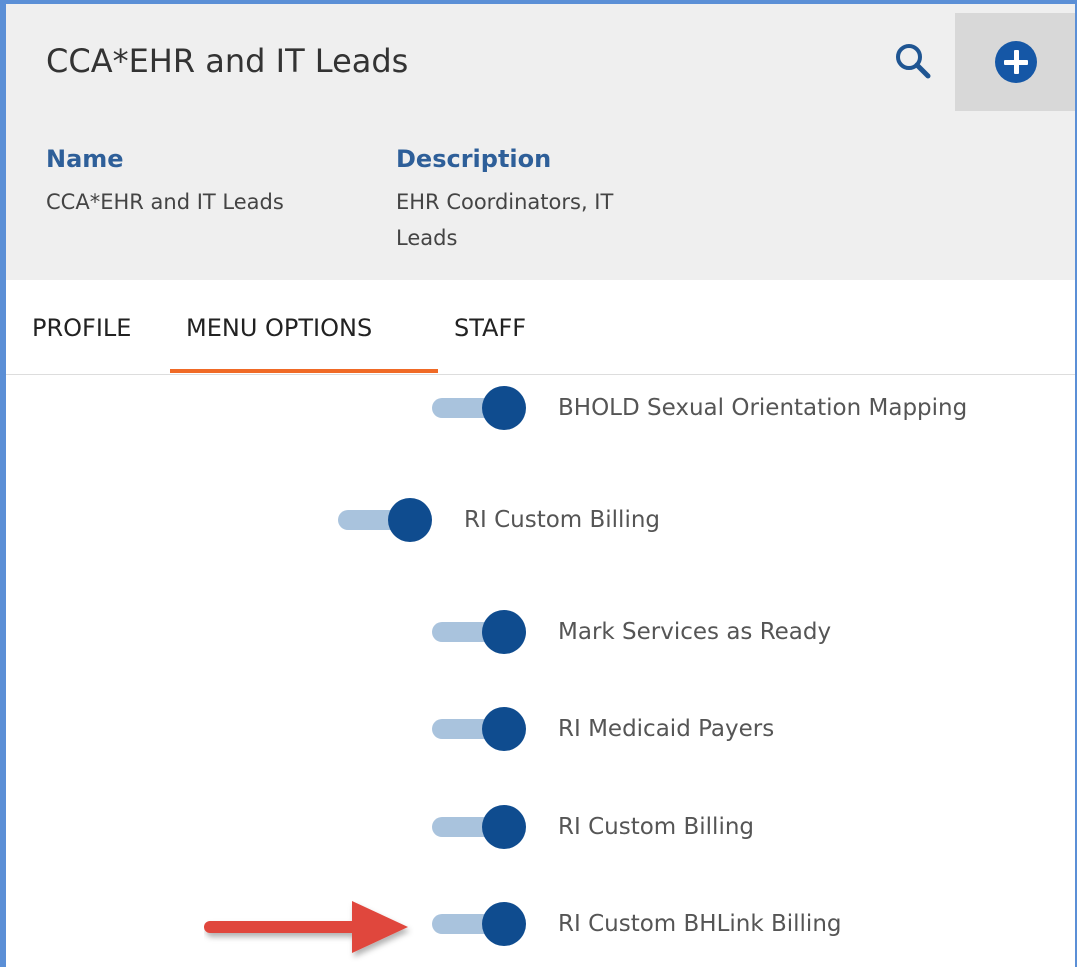 This screenshot has width=1077, height=967. What do you see at coordinates (540, 327) in the screenshot?
I see `tab-bar: PROFILE MENU OPTIONS STAFF` at bounding box center [540, 327].